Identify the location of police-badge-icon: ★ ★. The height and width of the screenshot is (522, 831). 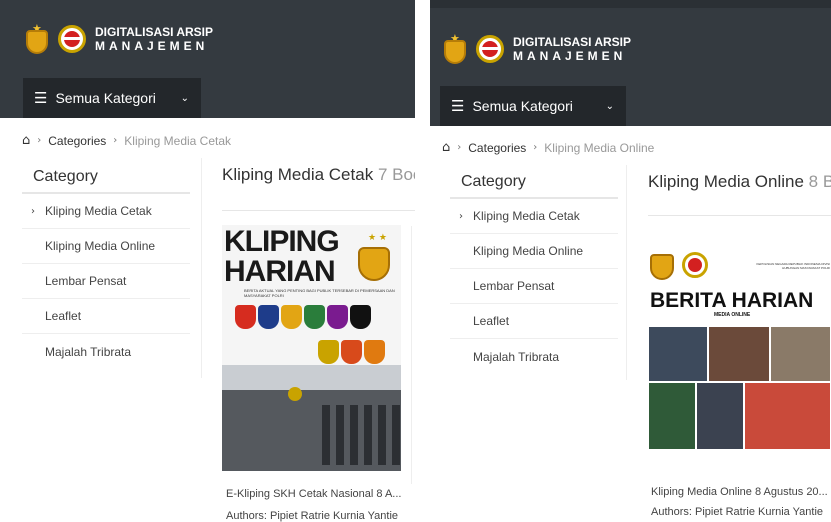
(374, 258).